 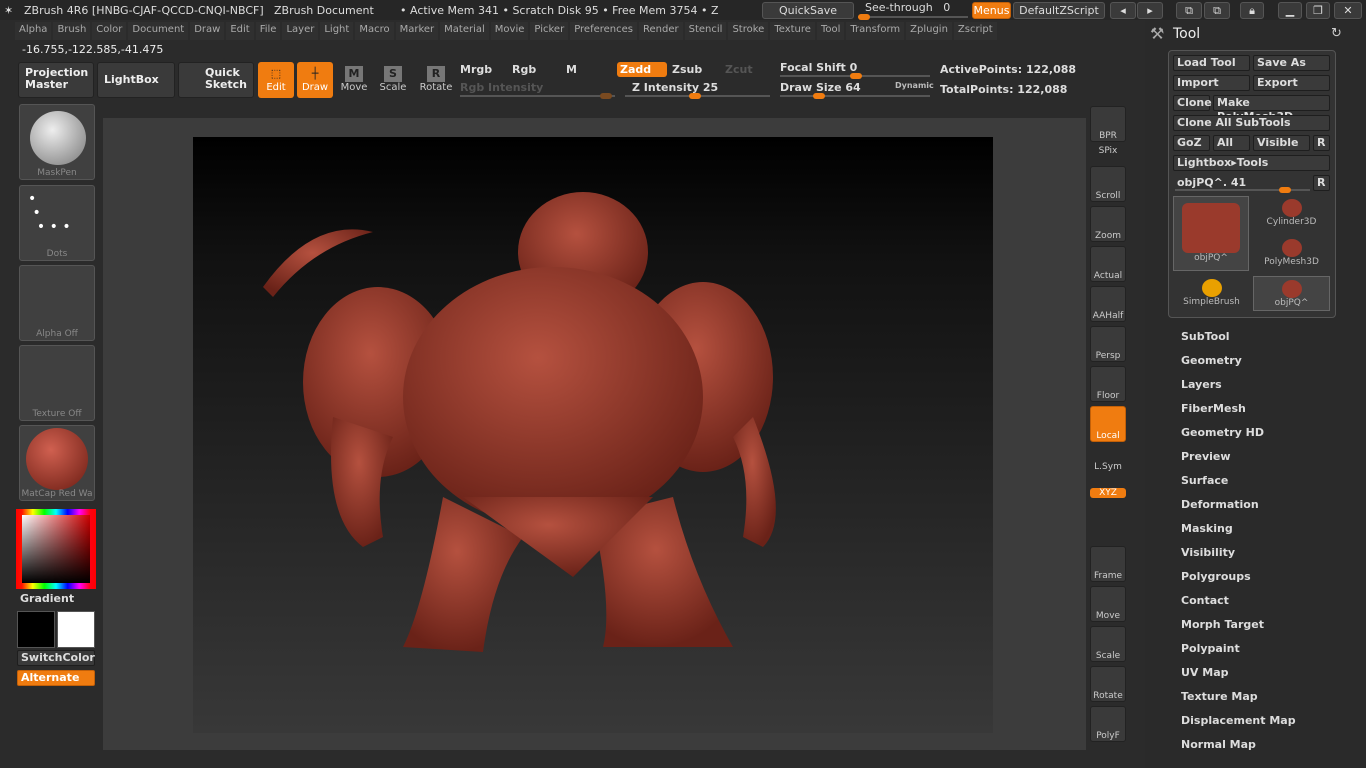 What do you see at coordinates (436, 80) in the screenshot?
I see `rotate-button: R Rotate` at bounding box center [436, 80].